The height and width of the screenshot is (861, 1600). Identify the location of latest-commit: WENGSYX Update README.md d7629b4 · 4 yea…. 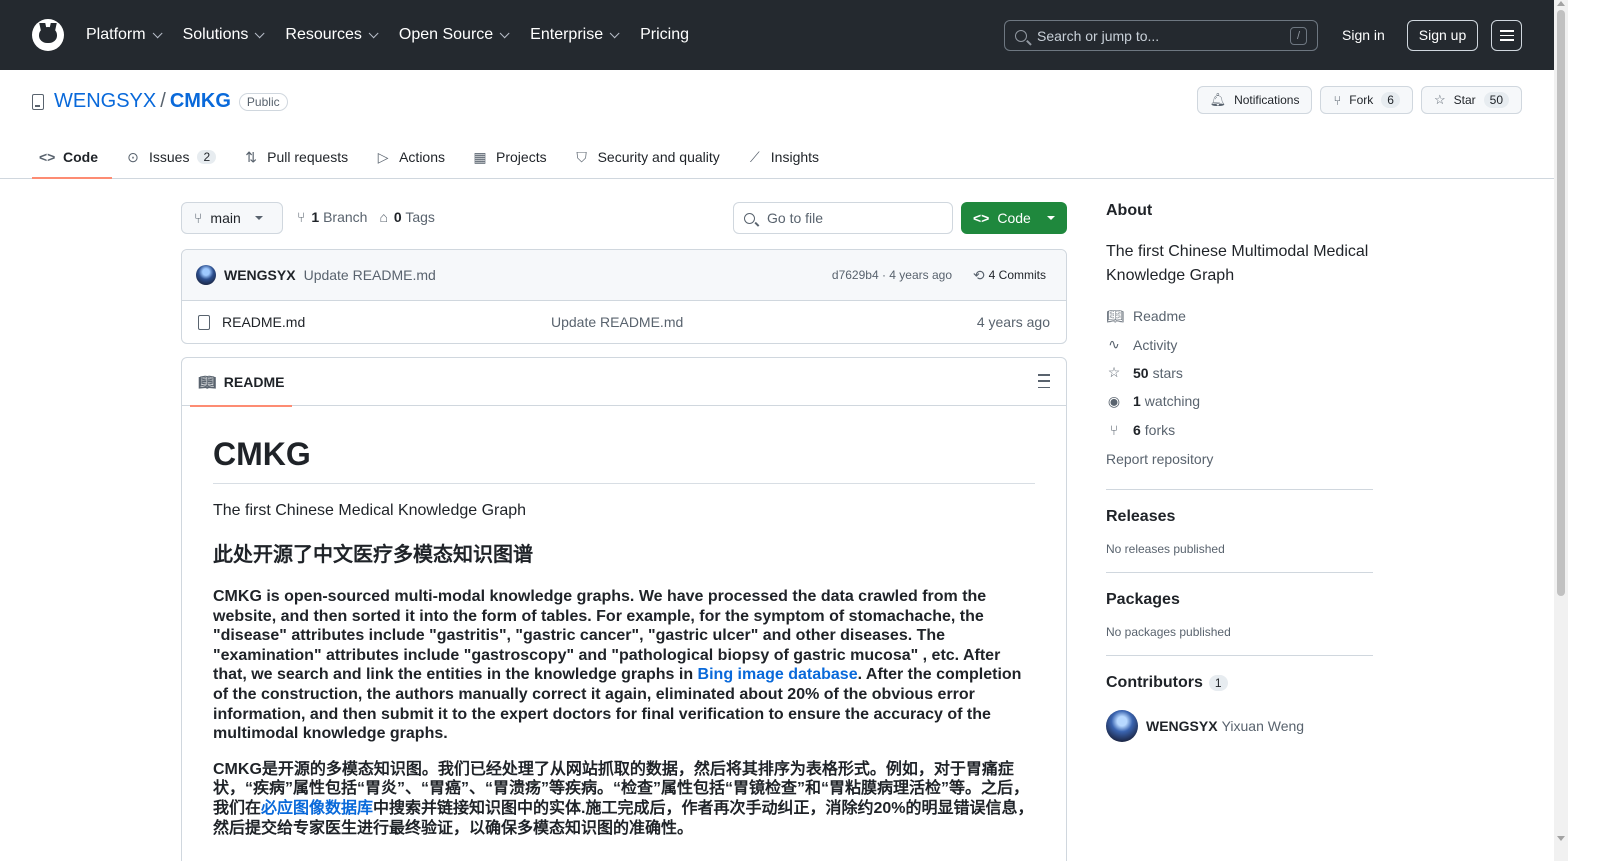
(624, 275).